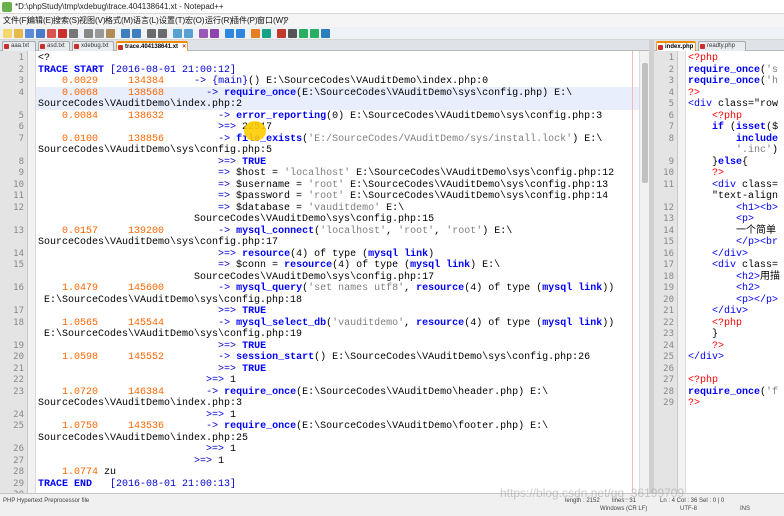 This screenshot has height=516, width=784. What do you see at coordinates (244, 20) in the screenshot?
I see `menu-plugins: 插件(P)` at bounding box center [244, 20].